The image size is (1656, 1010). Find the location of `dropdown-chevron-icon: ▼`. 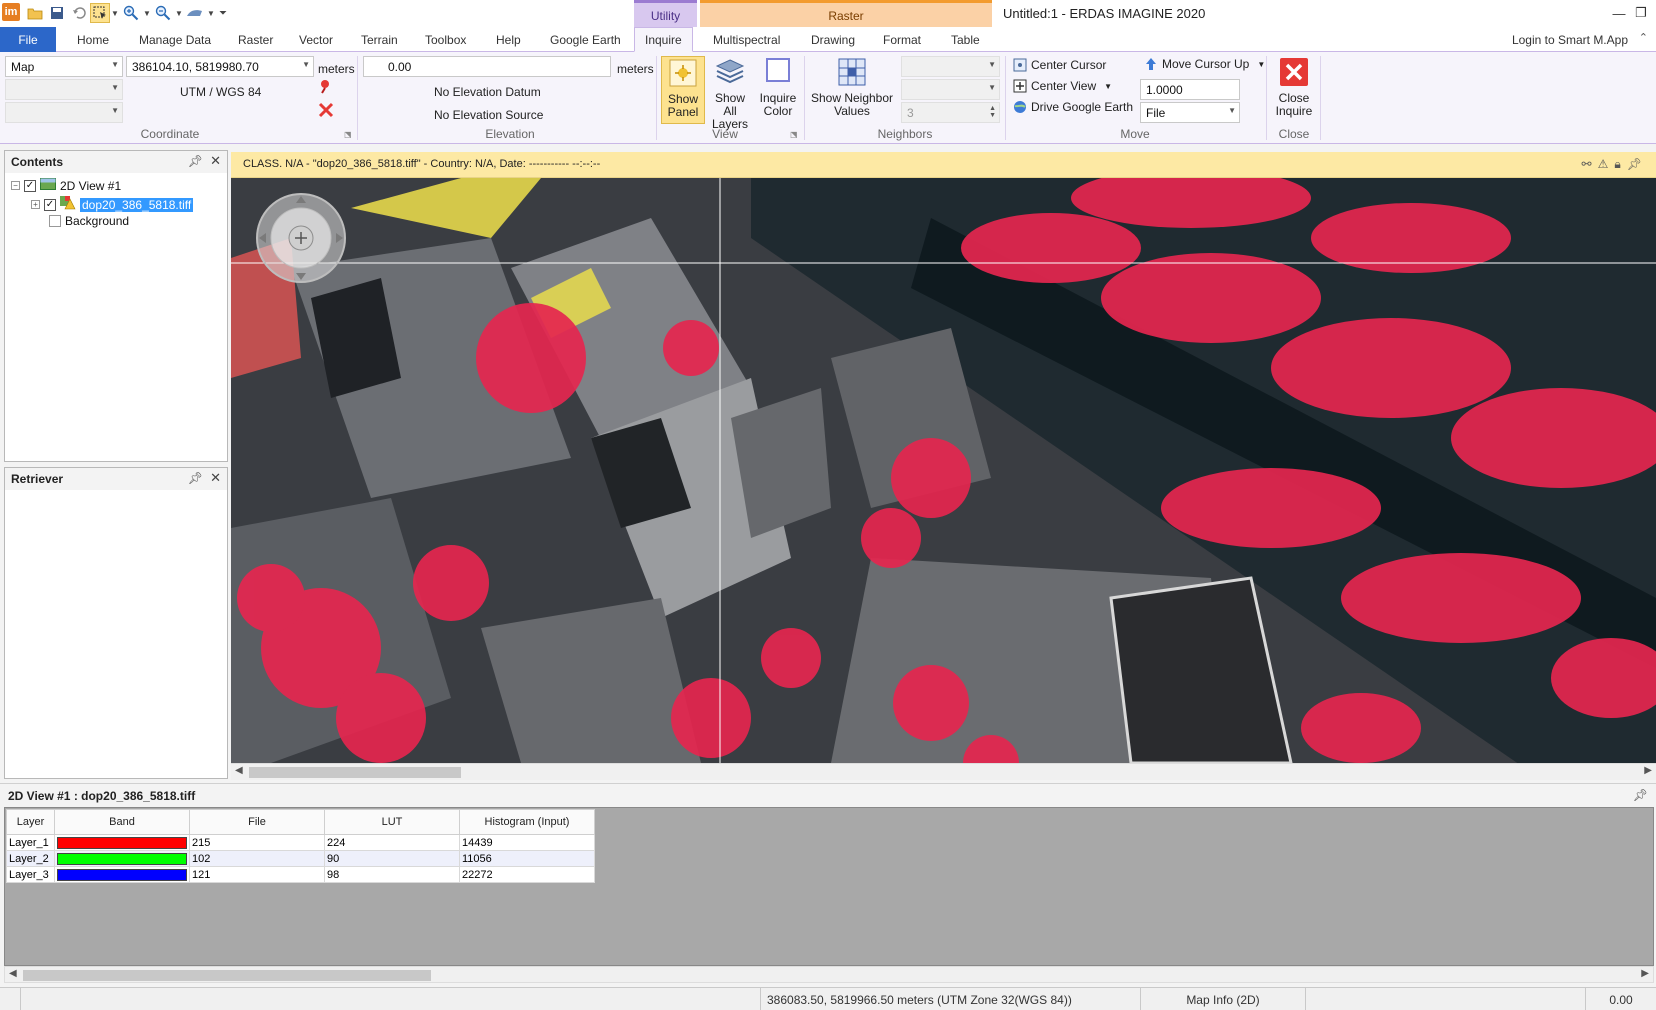

dropdown-chevron-icon: ▼ is located at coordinates (115, 13).